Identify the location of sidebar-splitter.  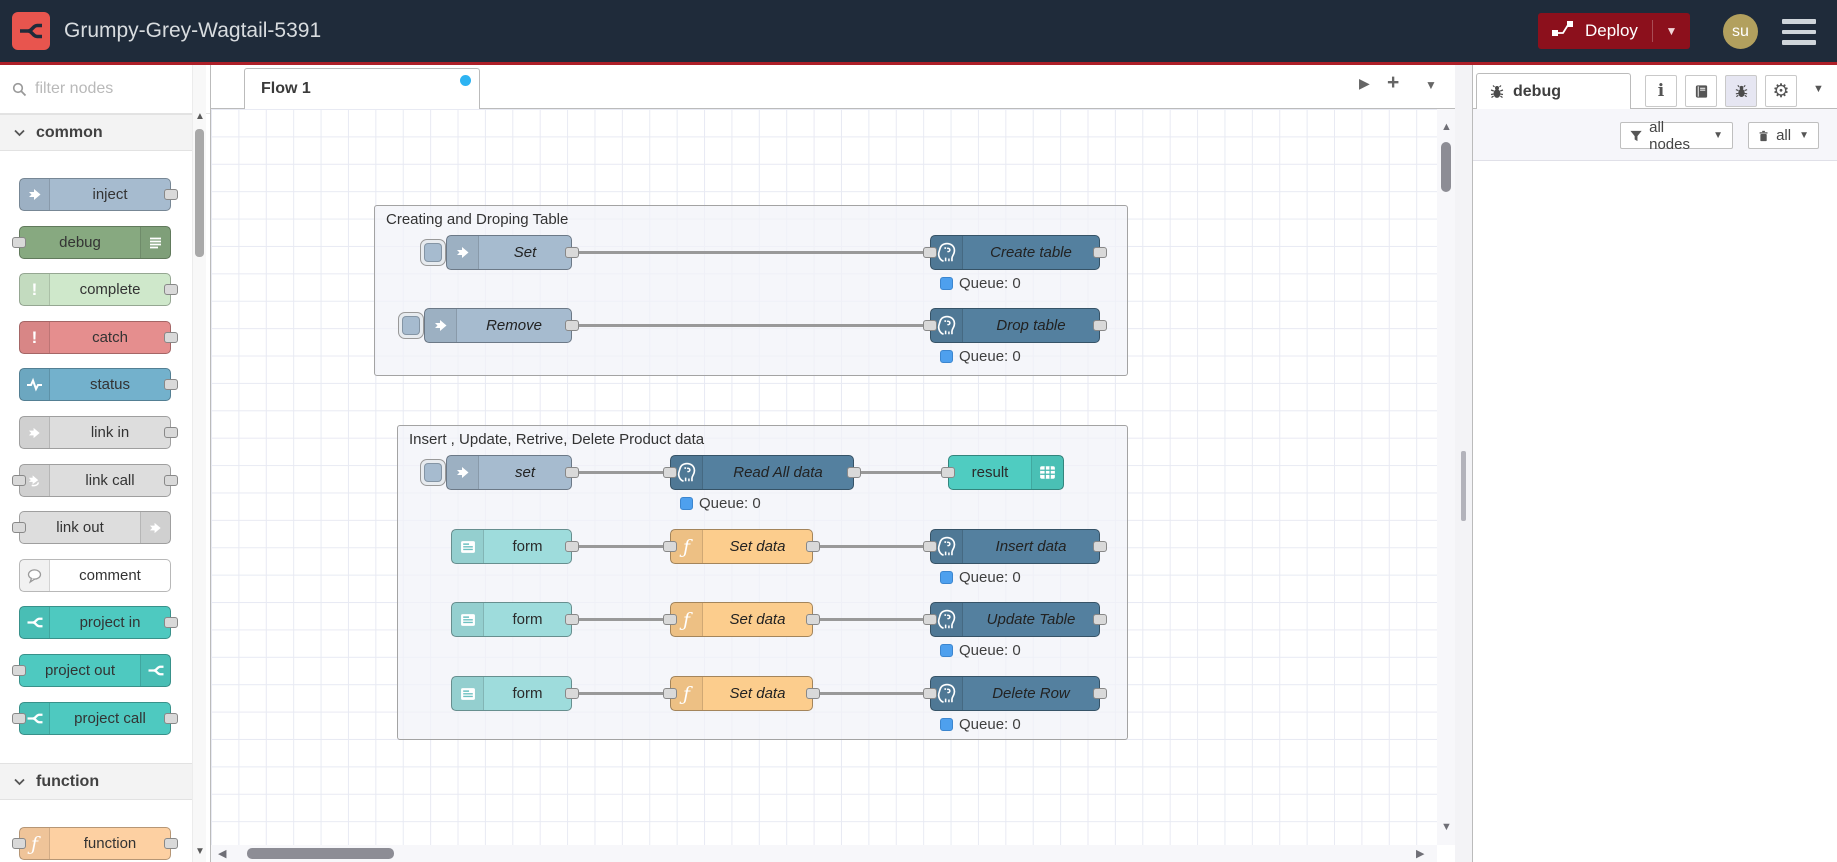
(1463, 463).